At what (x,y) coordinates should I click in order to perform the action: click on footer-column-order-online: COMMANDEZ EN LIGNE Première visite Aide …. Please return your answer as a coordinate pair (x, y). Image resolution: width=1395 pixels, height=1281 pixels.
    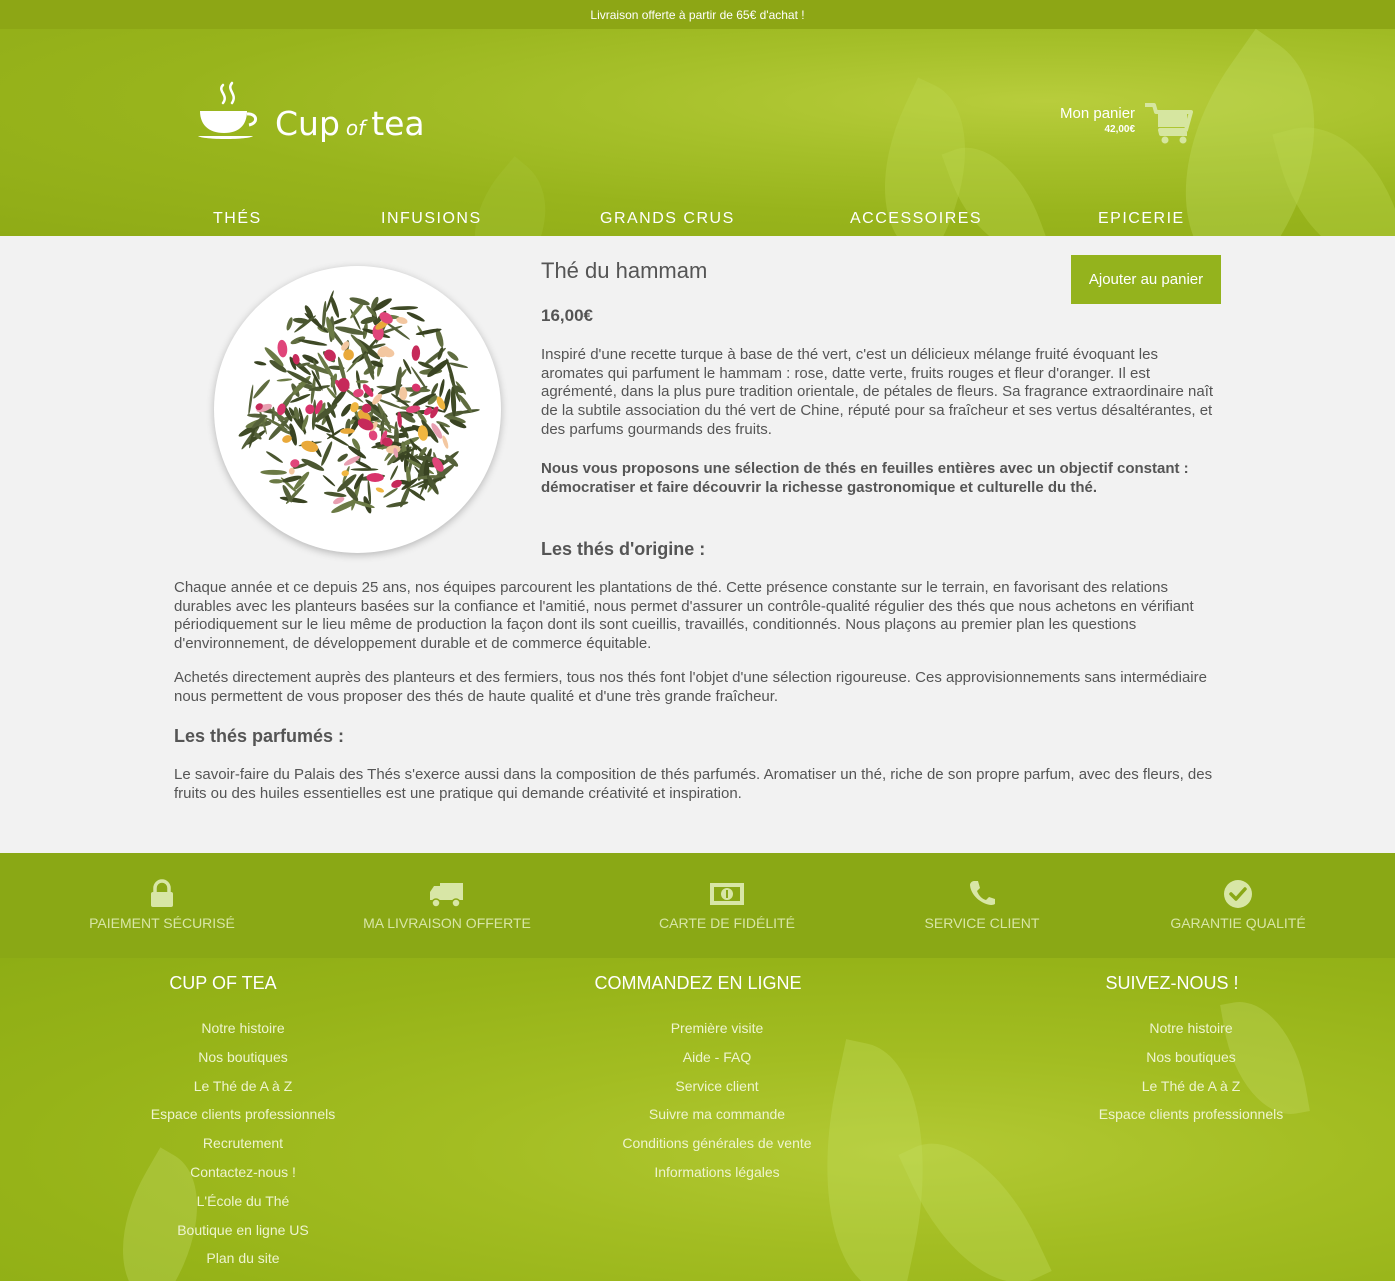
    Looking at the image, I should click on (698, 1072).